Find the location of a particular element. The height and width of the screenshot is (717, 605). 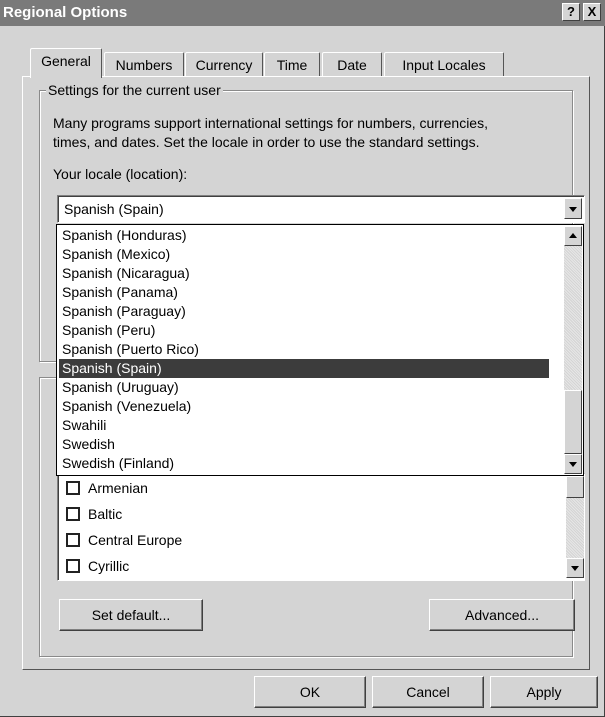

cancel-button: Cancel is located at coordinates (428, 692).